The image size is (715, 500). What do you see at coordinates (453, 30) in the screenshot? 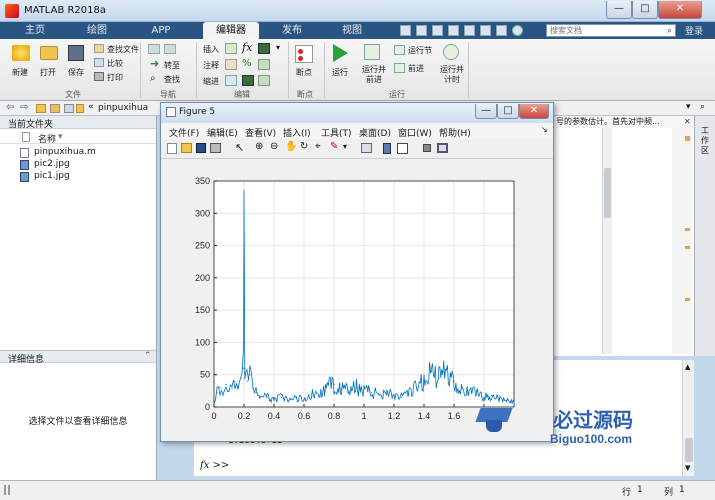
I see `paste-quick-icon` at bounding box center [453, 30].